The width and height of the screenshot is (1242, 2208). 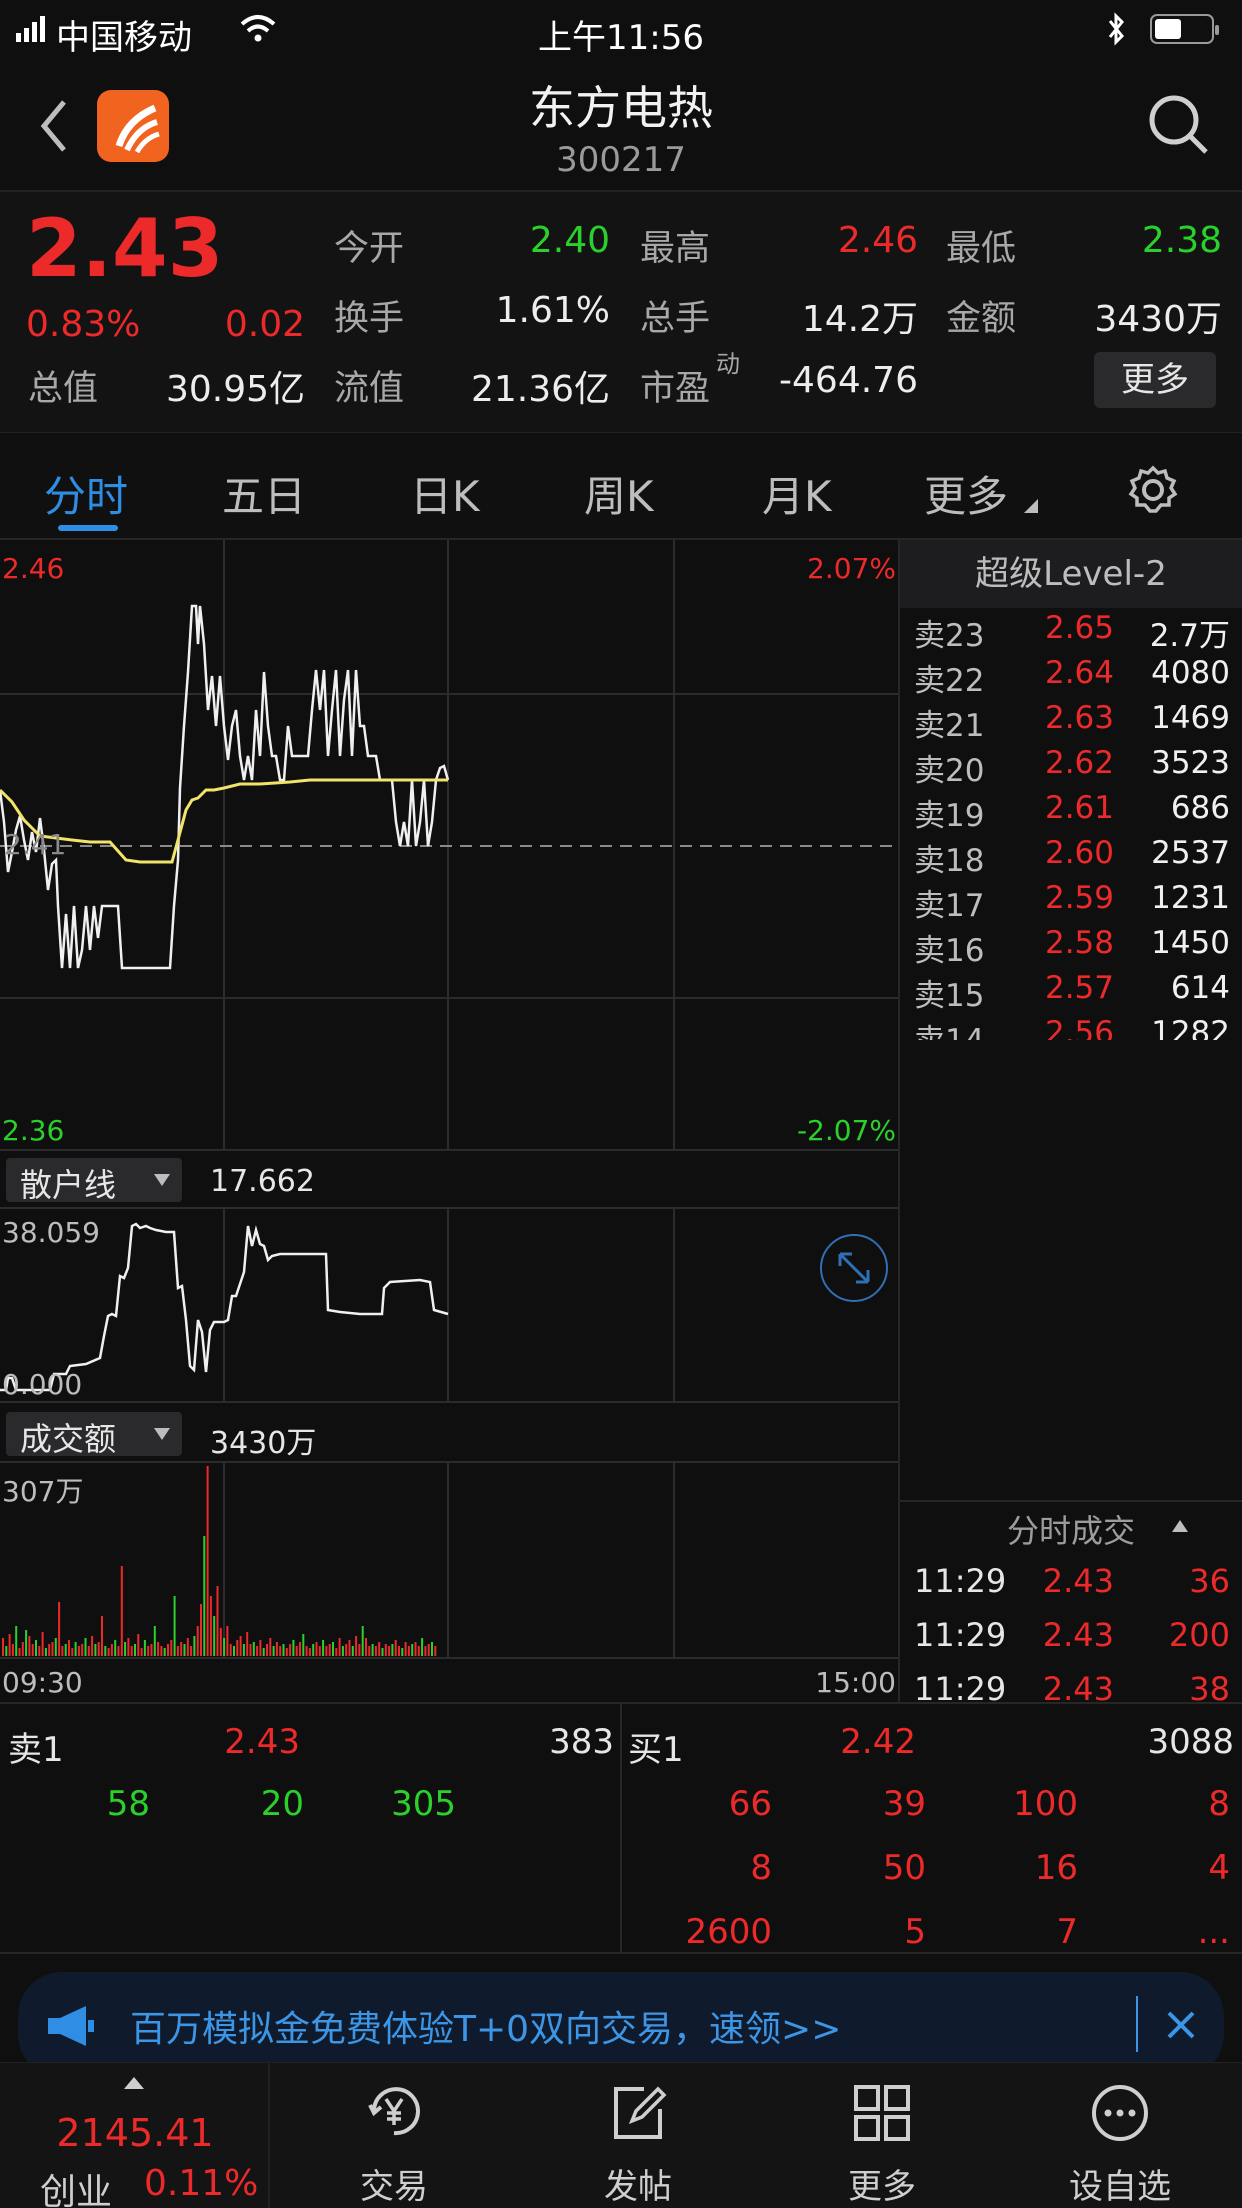 What do you see at coordinates (949, 861) in the screenshot?
I see `ask-level-label: 卖18` at bounding box center [949, 861].